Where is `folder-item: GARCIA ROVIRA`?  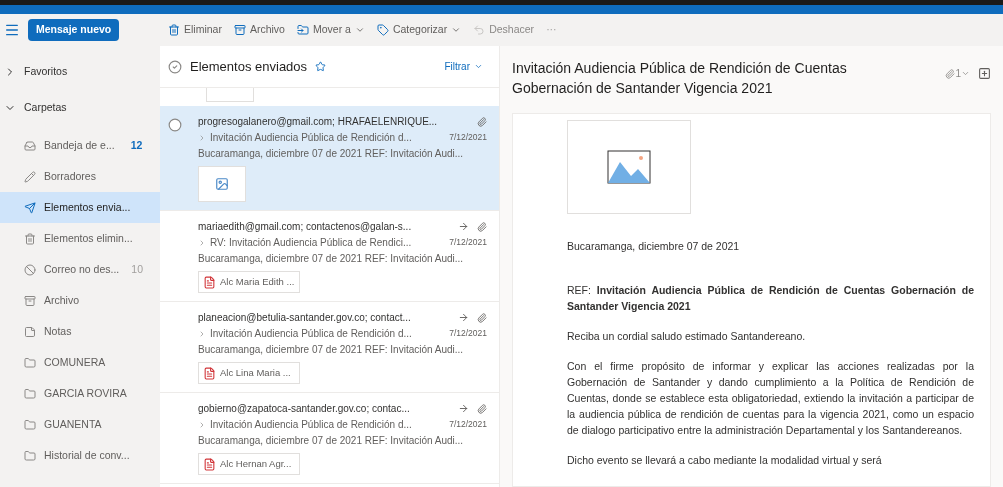 folder-item: GARCIA ROVIRA is located at coordinates (80, 393).